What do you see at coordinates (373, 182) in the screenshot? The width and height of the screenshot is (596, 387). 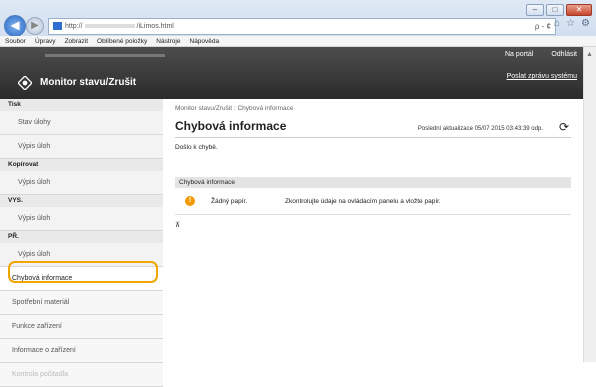 I see `error-box-header: Chybová informace` at bounding box center [373, 182].